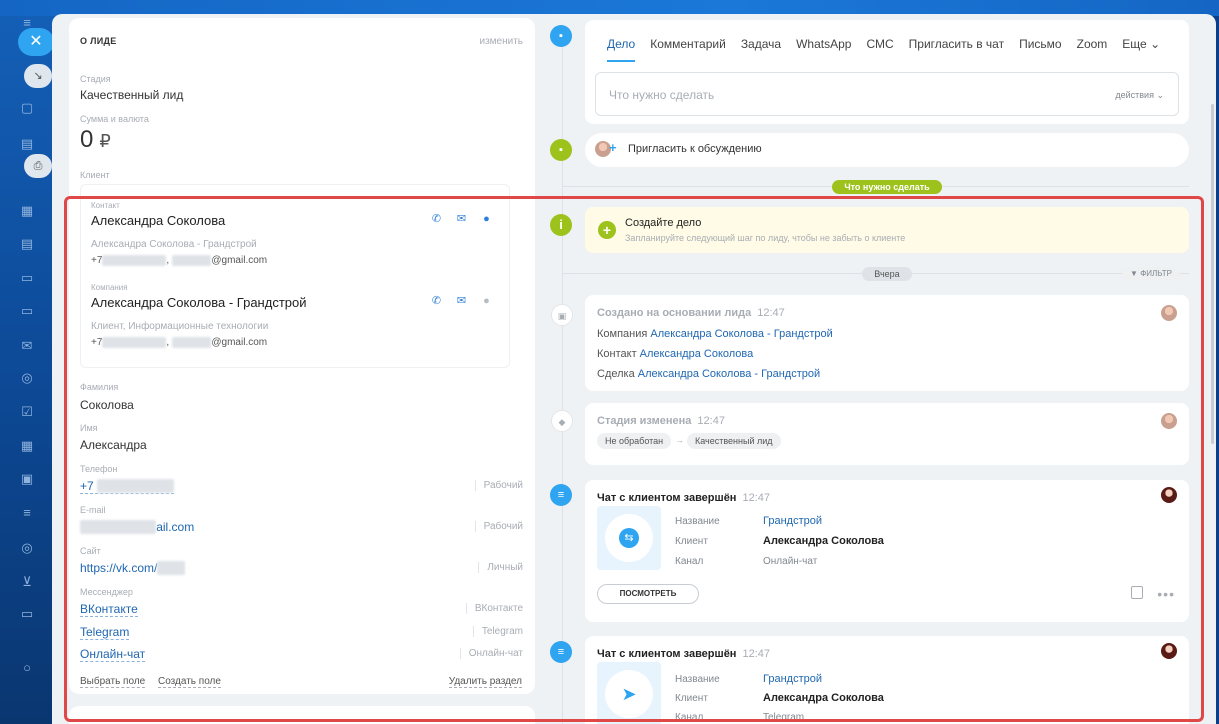 Image resolution: width=1219 pixels, height=724 pixels. Describe the element at coordinates (729, 374) in the screenshot. I see `deal-link: Александра Соколова - Грандстрой` at that location.